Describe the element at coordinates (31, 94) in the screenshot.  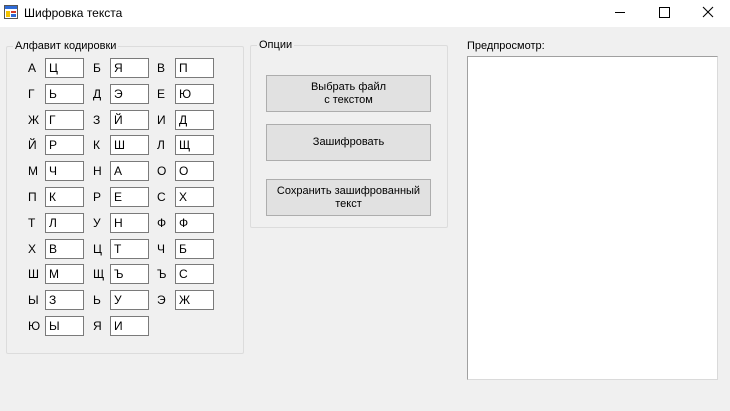
I see `letter-label: Г` at that location.